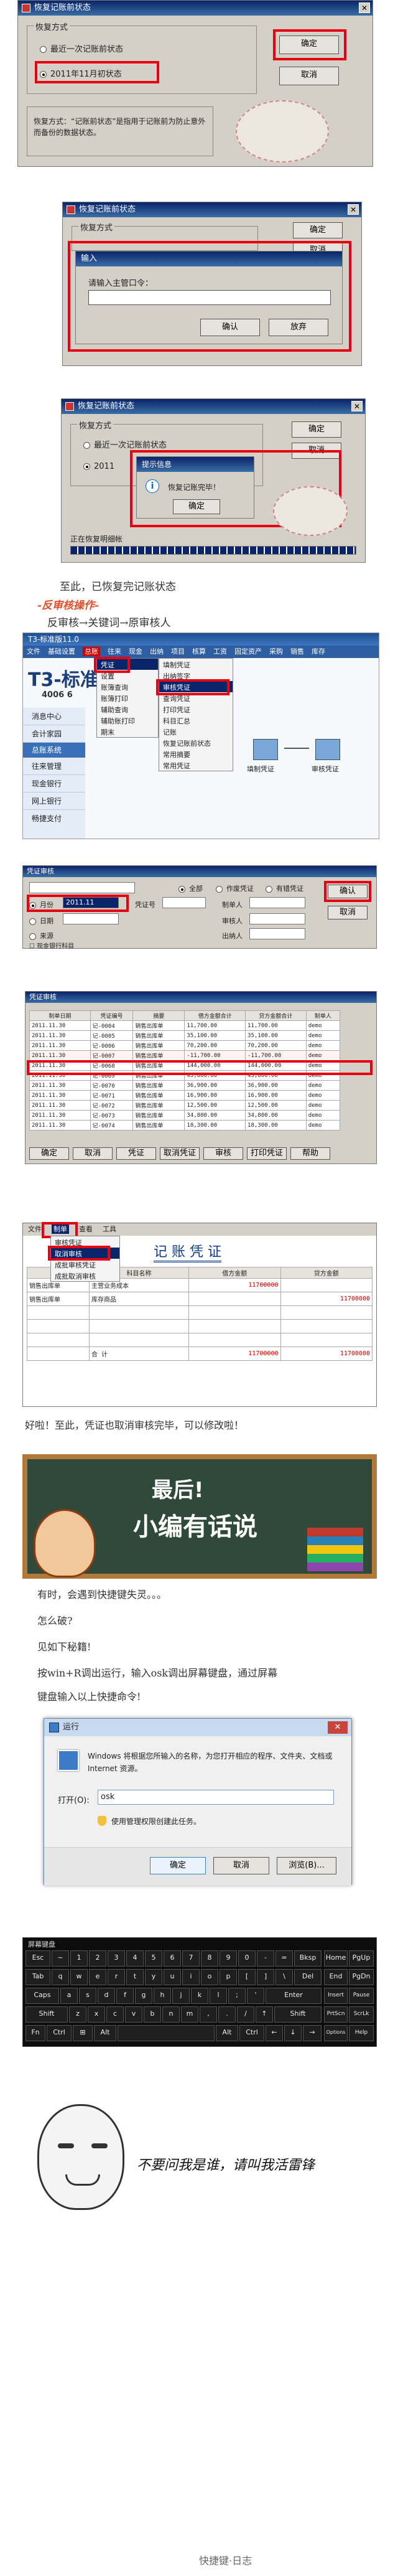  I want to click on menu-purchase: 采购, so click(276, 651).